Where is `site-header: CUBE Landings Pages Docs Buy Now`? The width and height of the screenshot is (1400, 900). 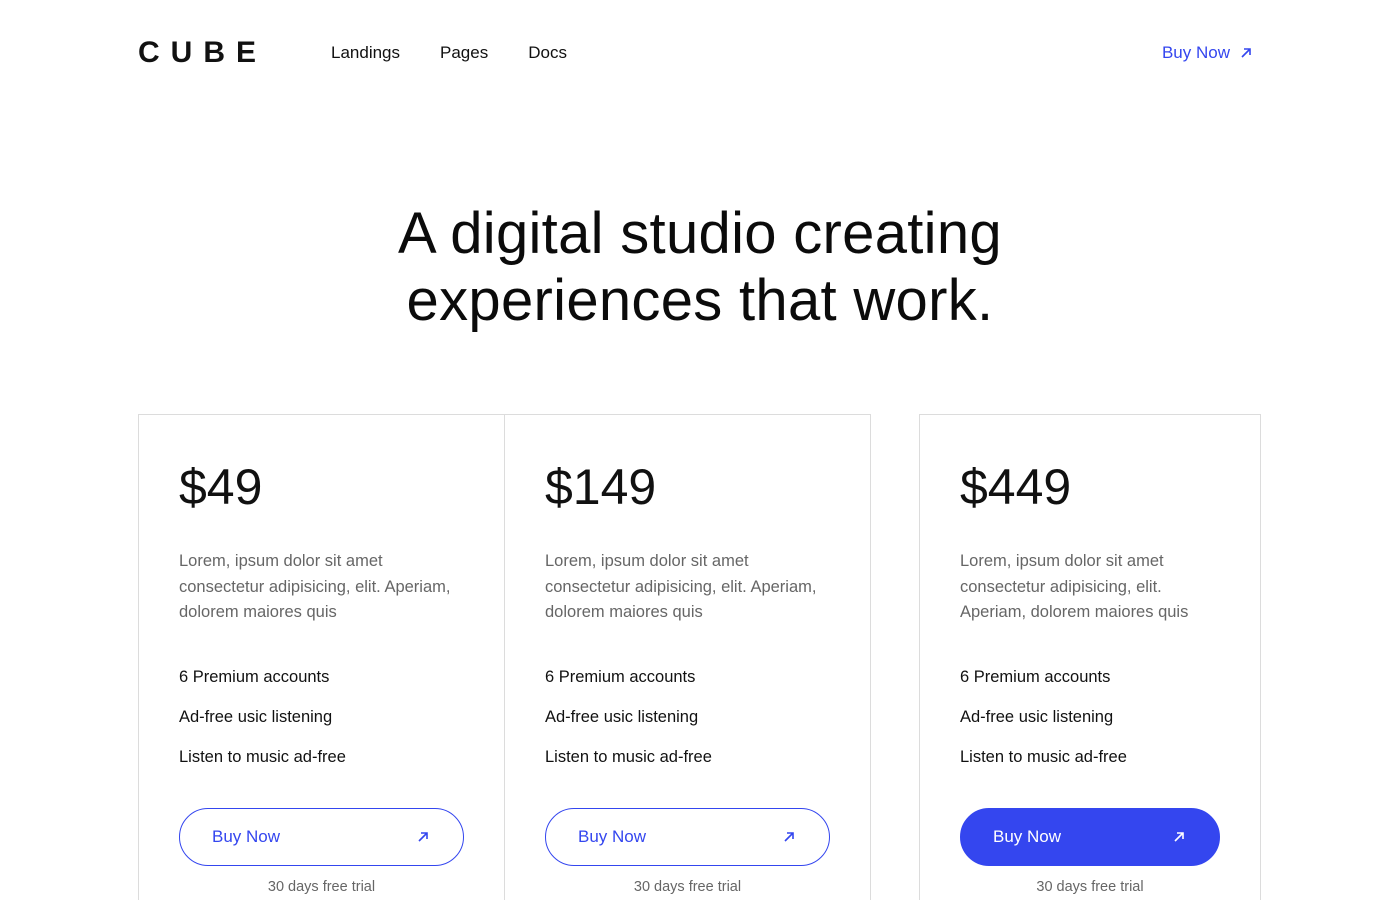
site-header: CUBE Landings Pages Docs Buy Now is located at coordinates (700, 53).